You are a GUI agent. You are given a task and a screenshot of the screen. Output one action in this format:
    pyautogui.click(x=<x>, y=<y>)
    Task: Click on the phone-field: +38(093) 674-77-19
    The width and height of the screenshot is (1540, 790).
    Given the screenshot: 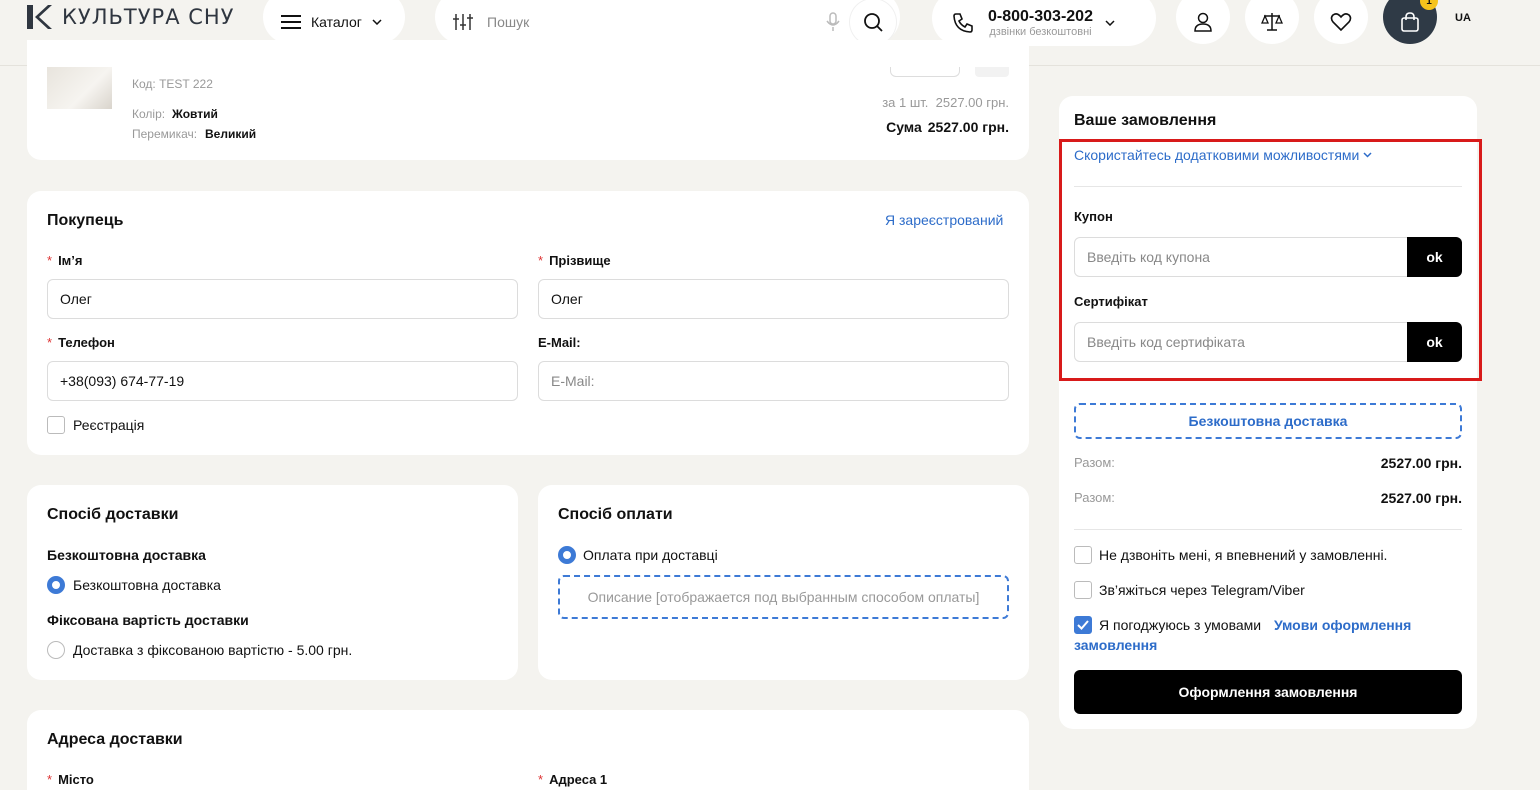 What is the action you would take?
    pyautogui.click(x=282, y=381)
    